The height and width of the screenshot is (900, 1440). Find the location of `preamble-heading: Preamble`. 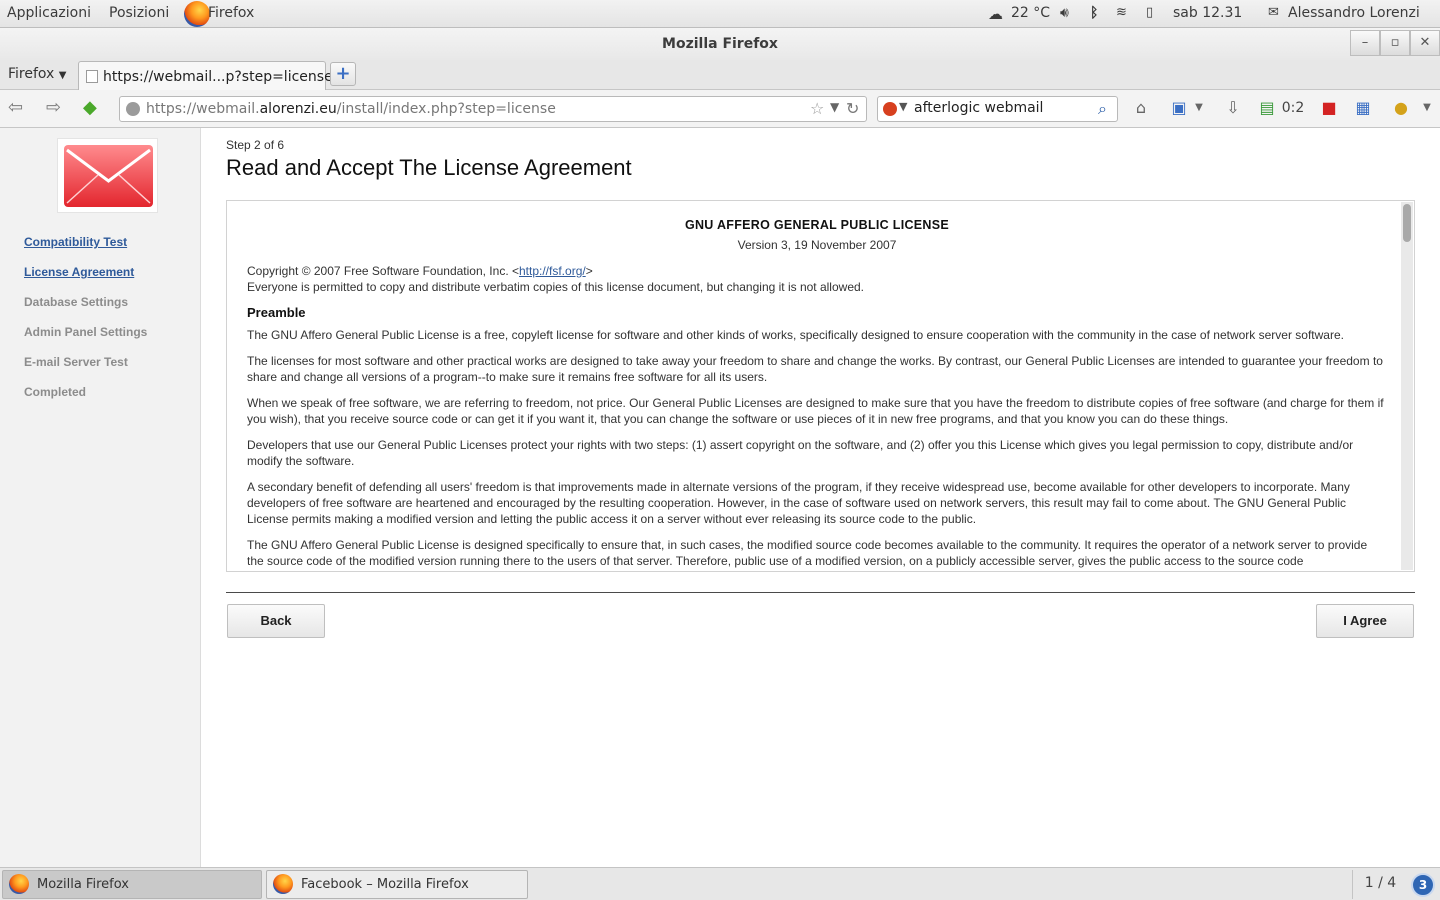

preamble-heading: Preamble is located at coordinates (276, 312).